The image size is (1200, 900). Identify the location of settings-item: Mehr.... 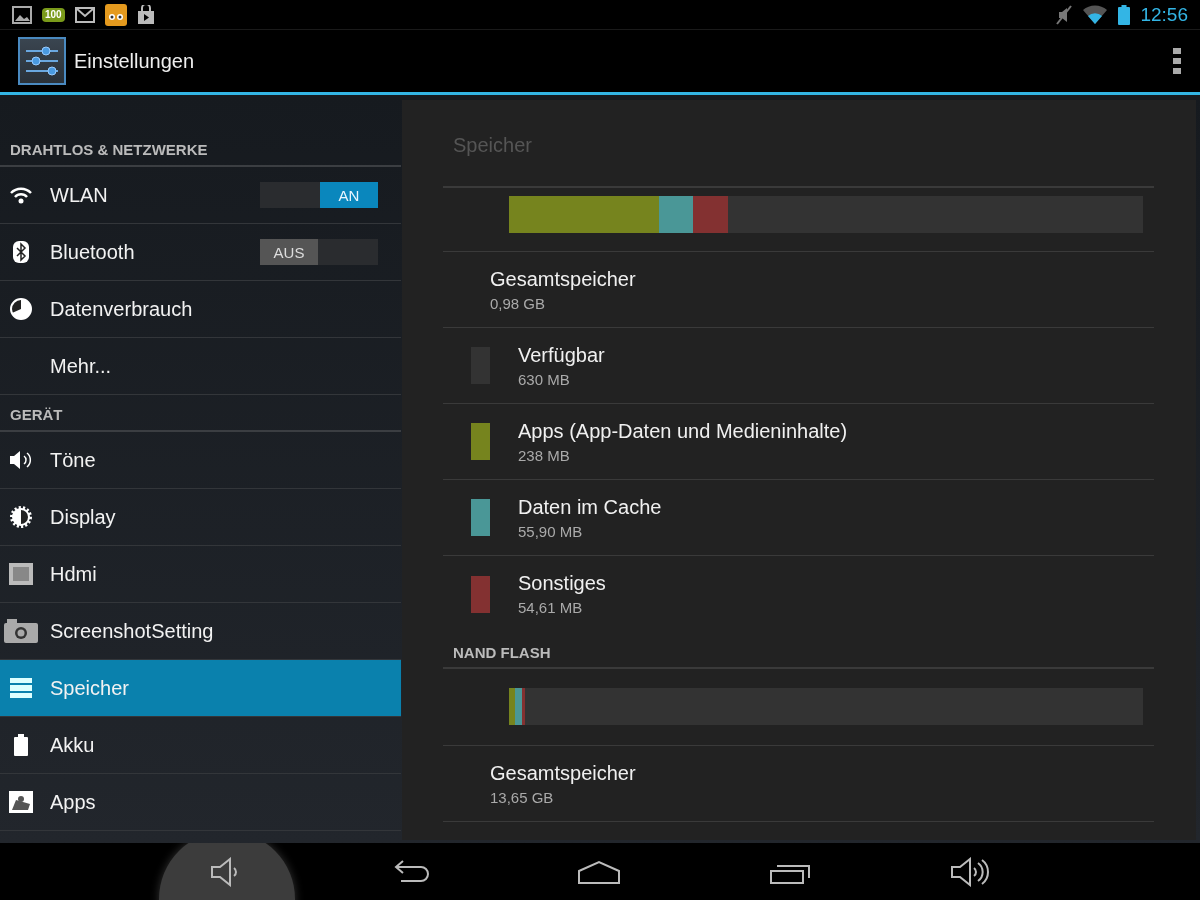
(200, 366).